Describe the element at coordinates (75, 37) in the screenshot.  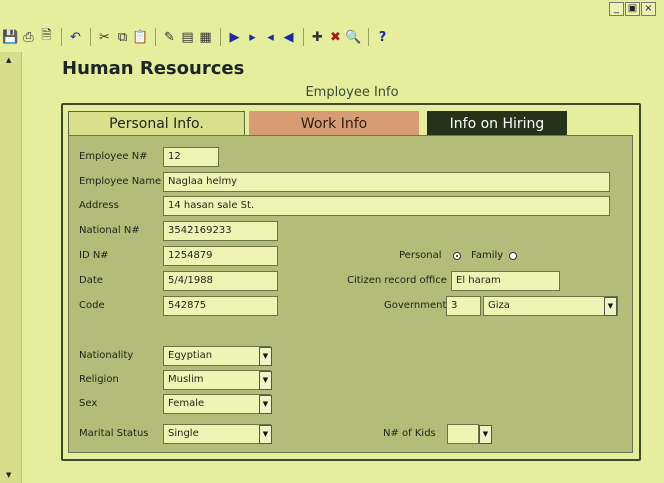
I see `undo-icon: ↶` at that location.